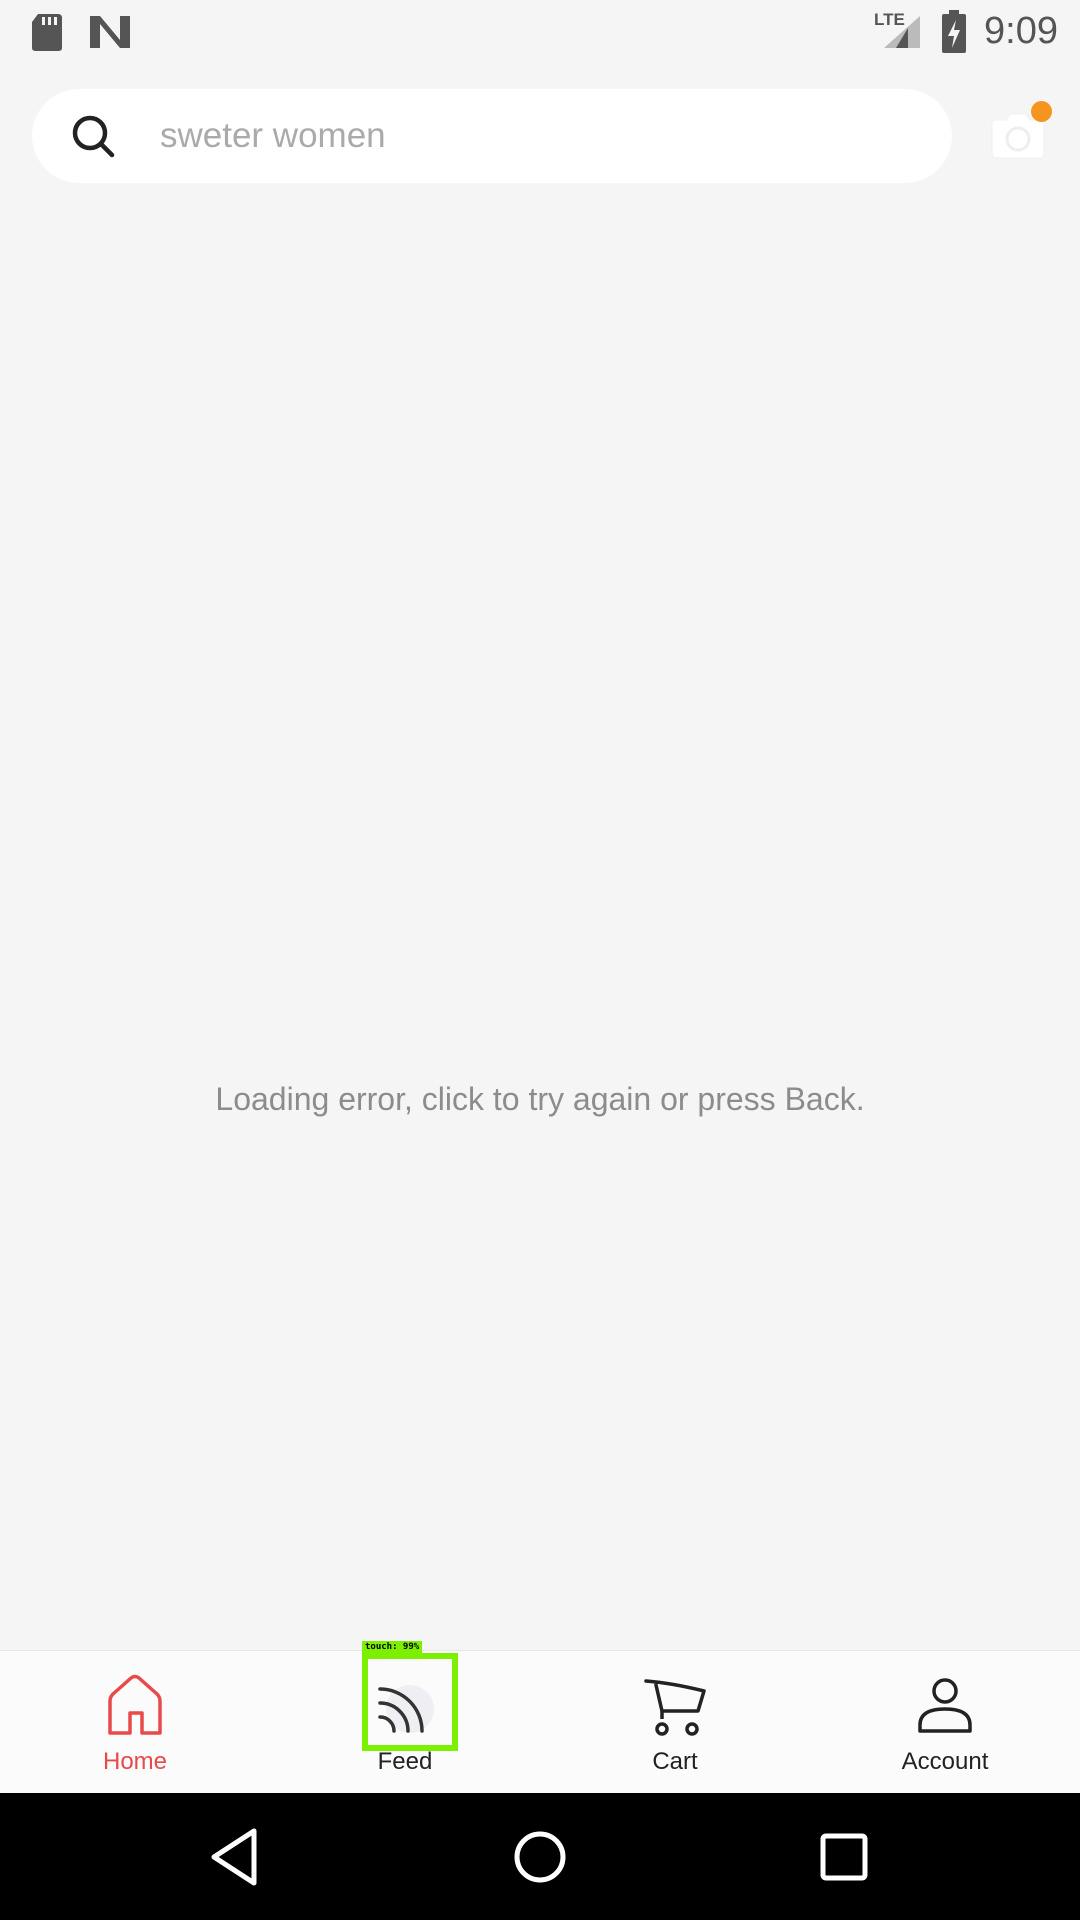 Image resolution: width=1080 pixels, height=1920 pixels. What do you see at coordinates (675, 1707) in the screenshot?
I see `cart-icon` at bounding box center [675, 1707].